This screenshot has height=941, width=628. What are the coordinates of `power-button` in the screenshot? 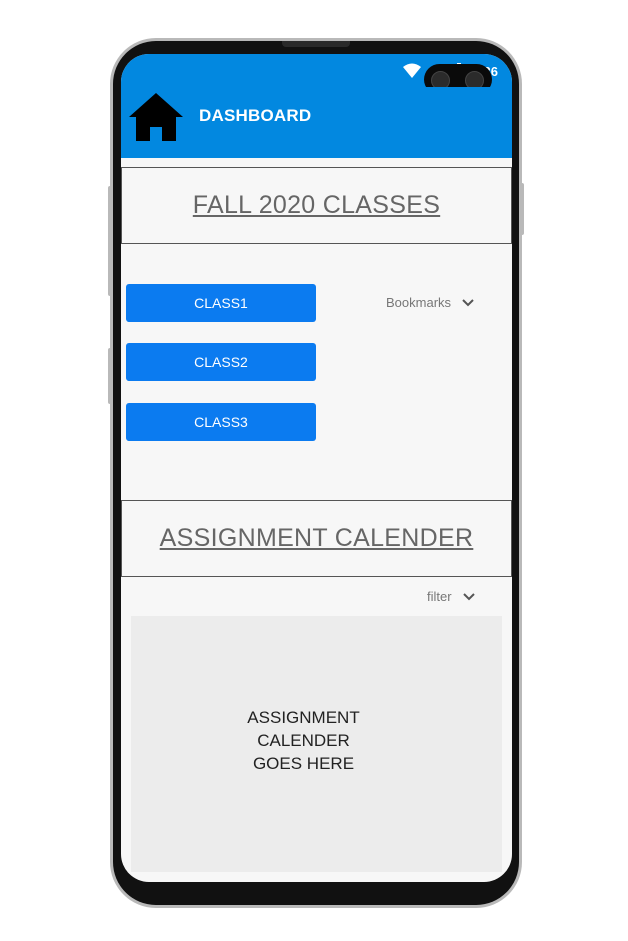 It's located at (522, 209).